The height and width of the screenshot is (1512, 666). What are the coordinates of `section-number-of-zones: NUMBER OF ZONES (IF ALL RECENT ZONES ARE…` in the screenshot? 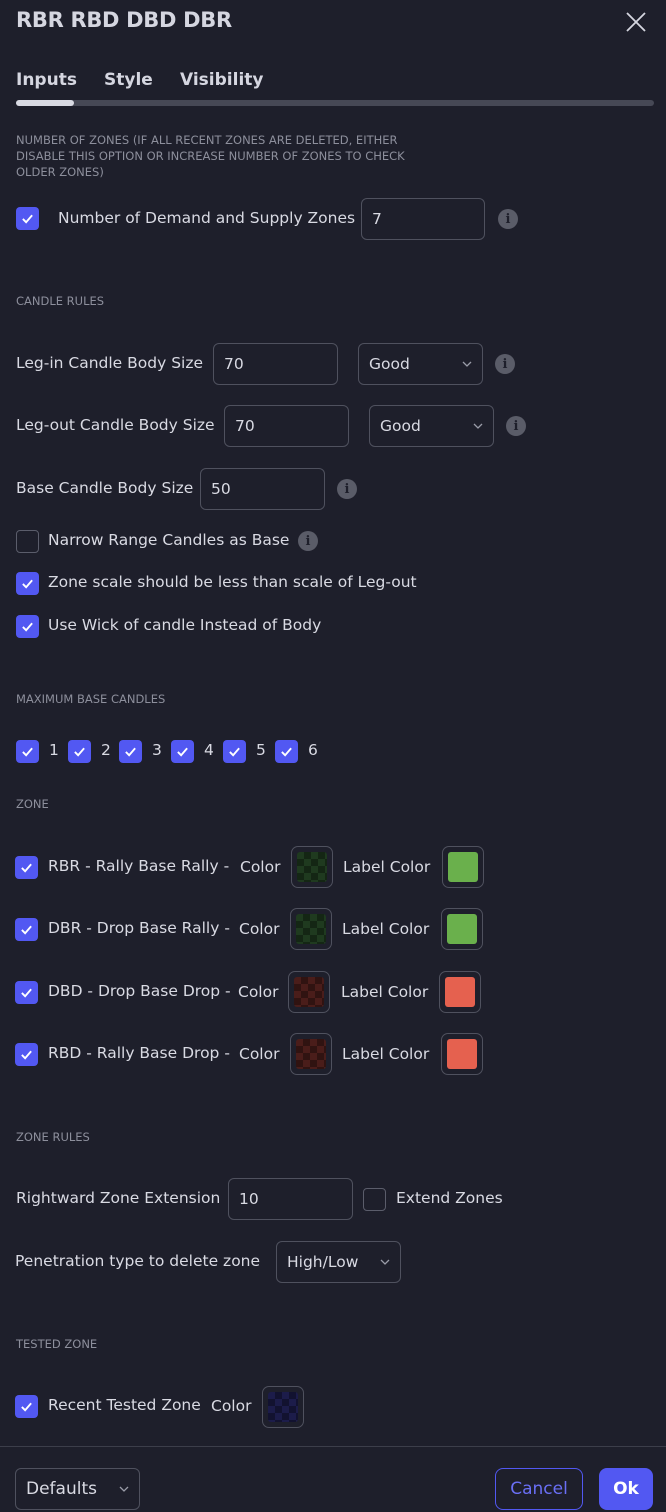 It's located at (210, 156).